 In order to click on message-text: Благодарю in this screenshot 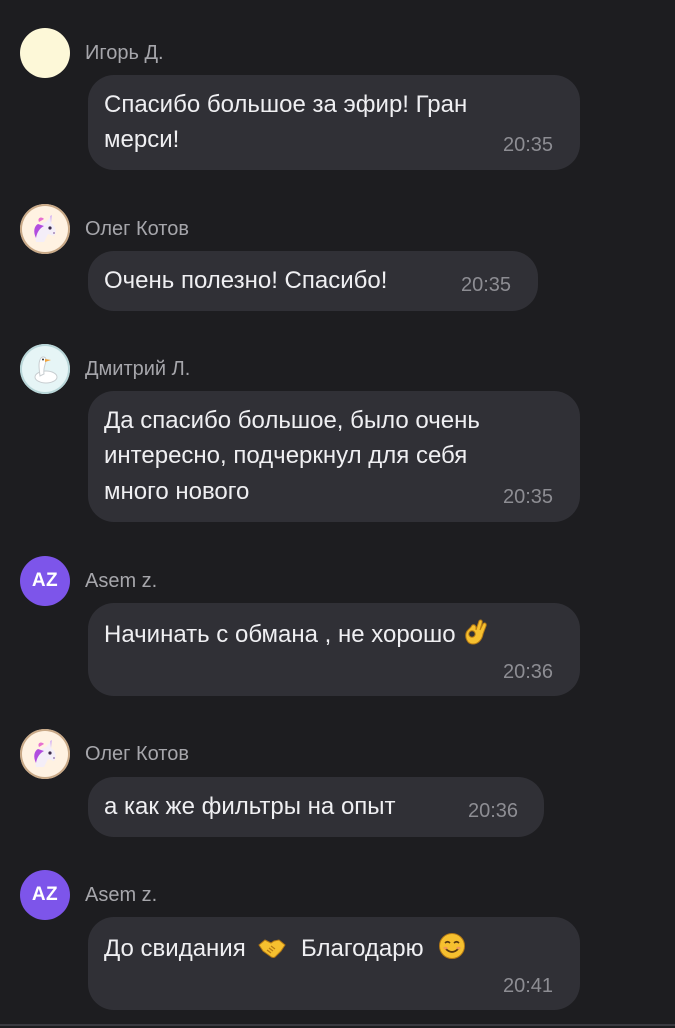, I will do `click(362, 948)`.